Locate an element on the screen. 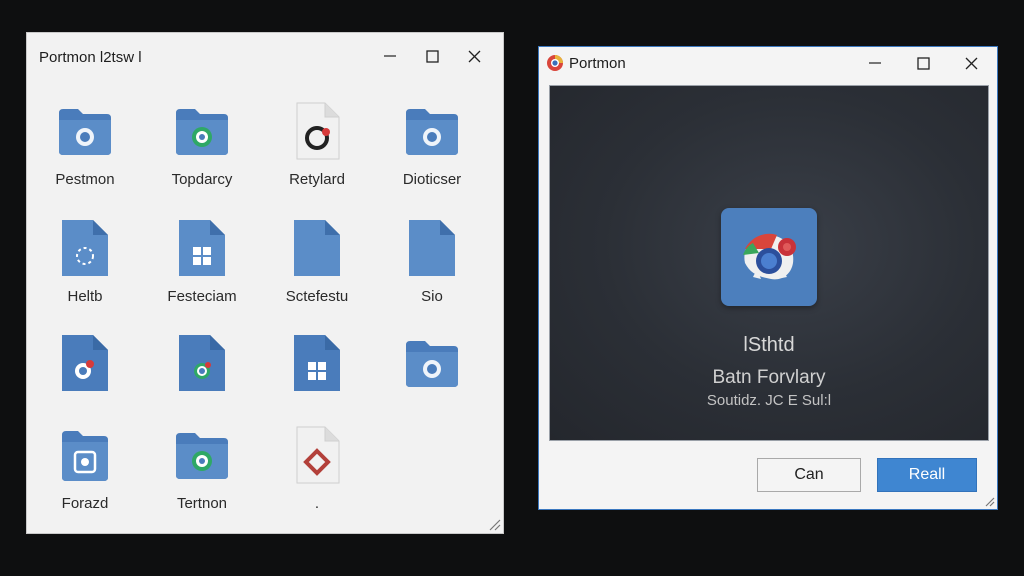 The image size is (1024, 576). minimize-button is located at coordinates (875, 63).